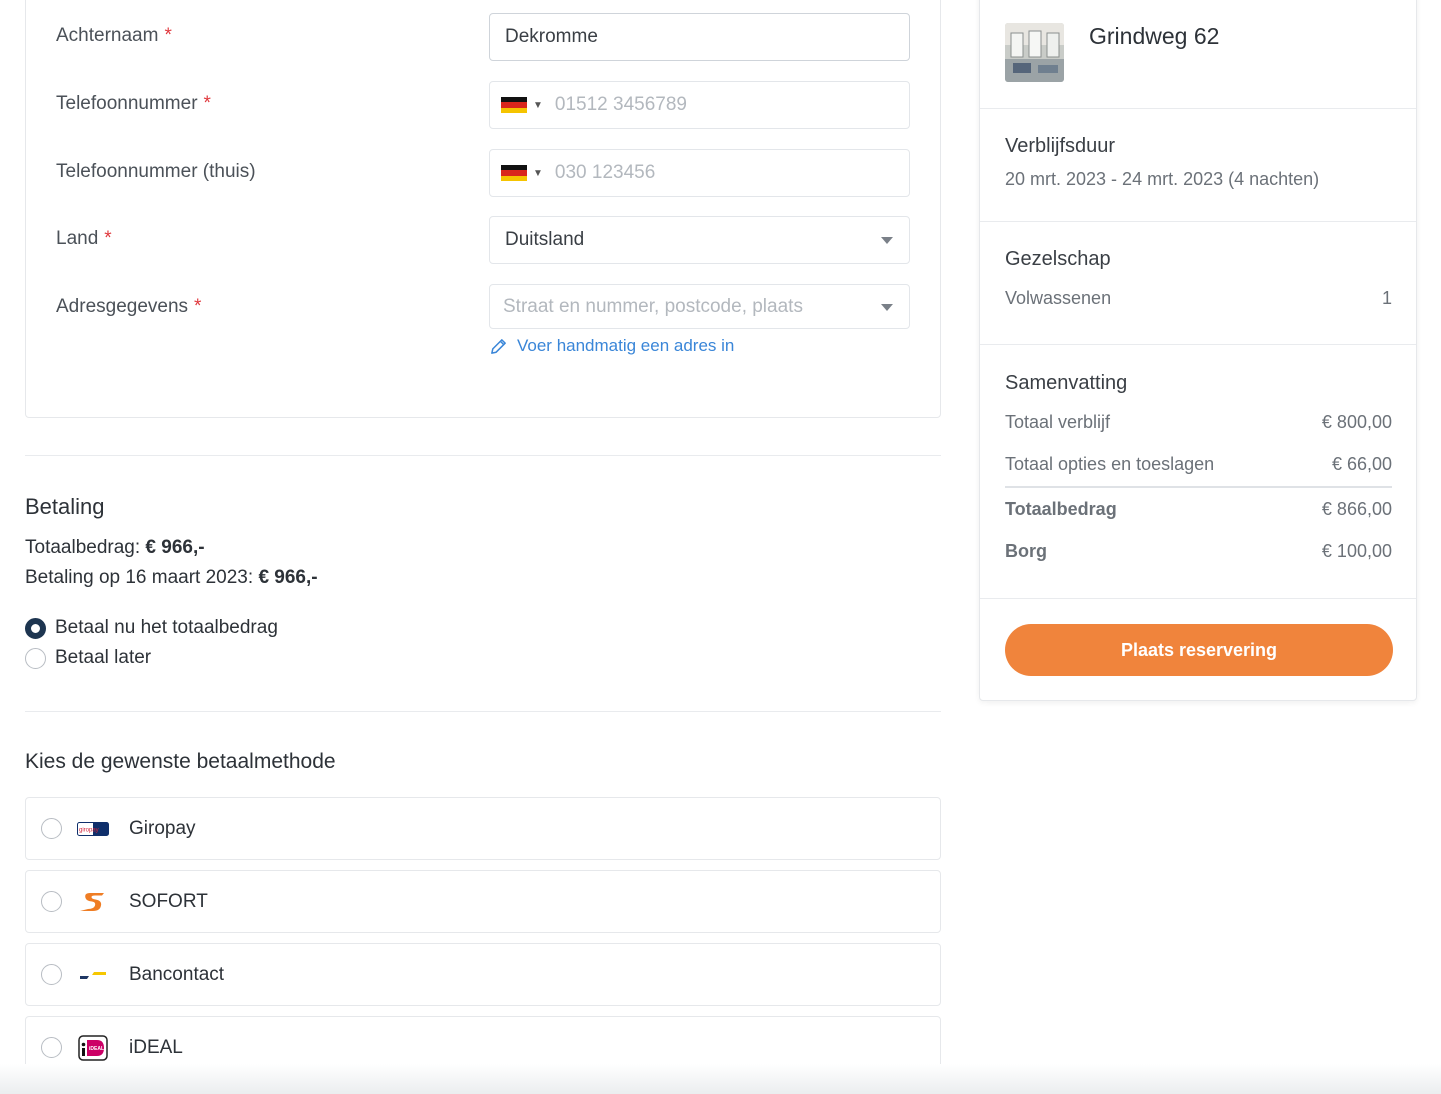 This screenshot has width=1441, height=1094. I want to click on stay-dates: 20 mrt. 2023 - 24 mrt. 2023 (4 nachten), so click(1162, 179).